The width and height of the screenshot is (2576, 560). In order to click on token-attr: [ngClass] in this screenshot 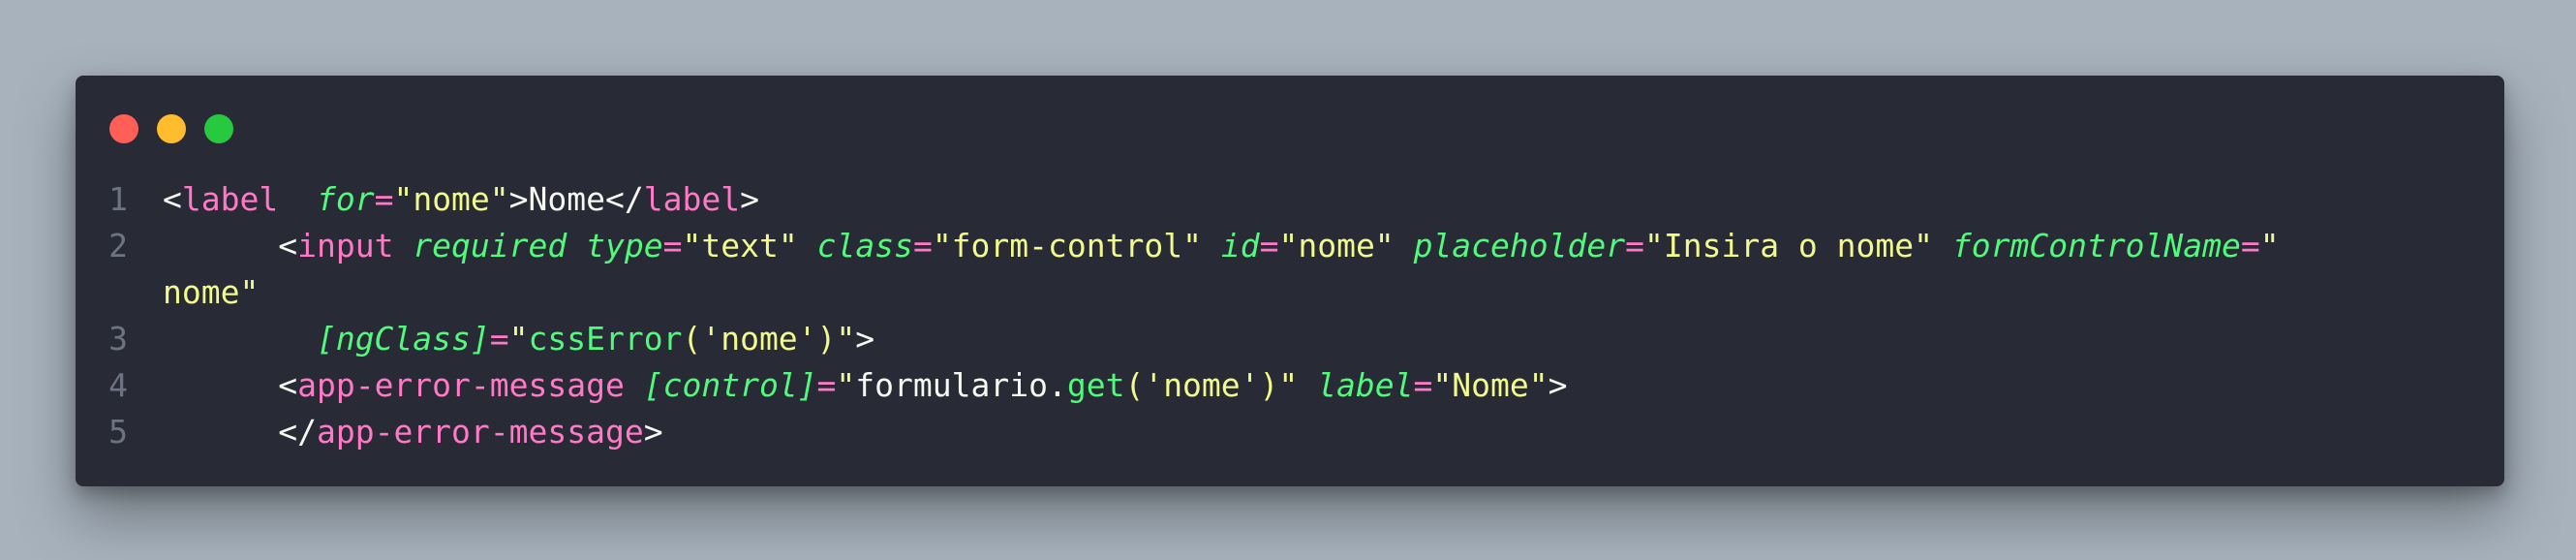, I will do `click(403, 339)`.